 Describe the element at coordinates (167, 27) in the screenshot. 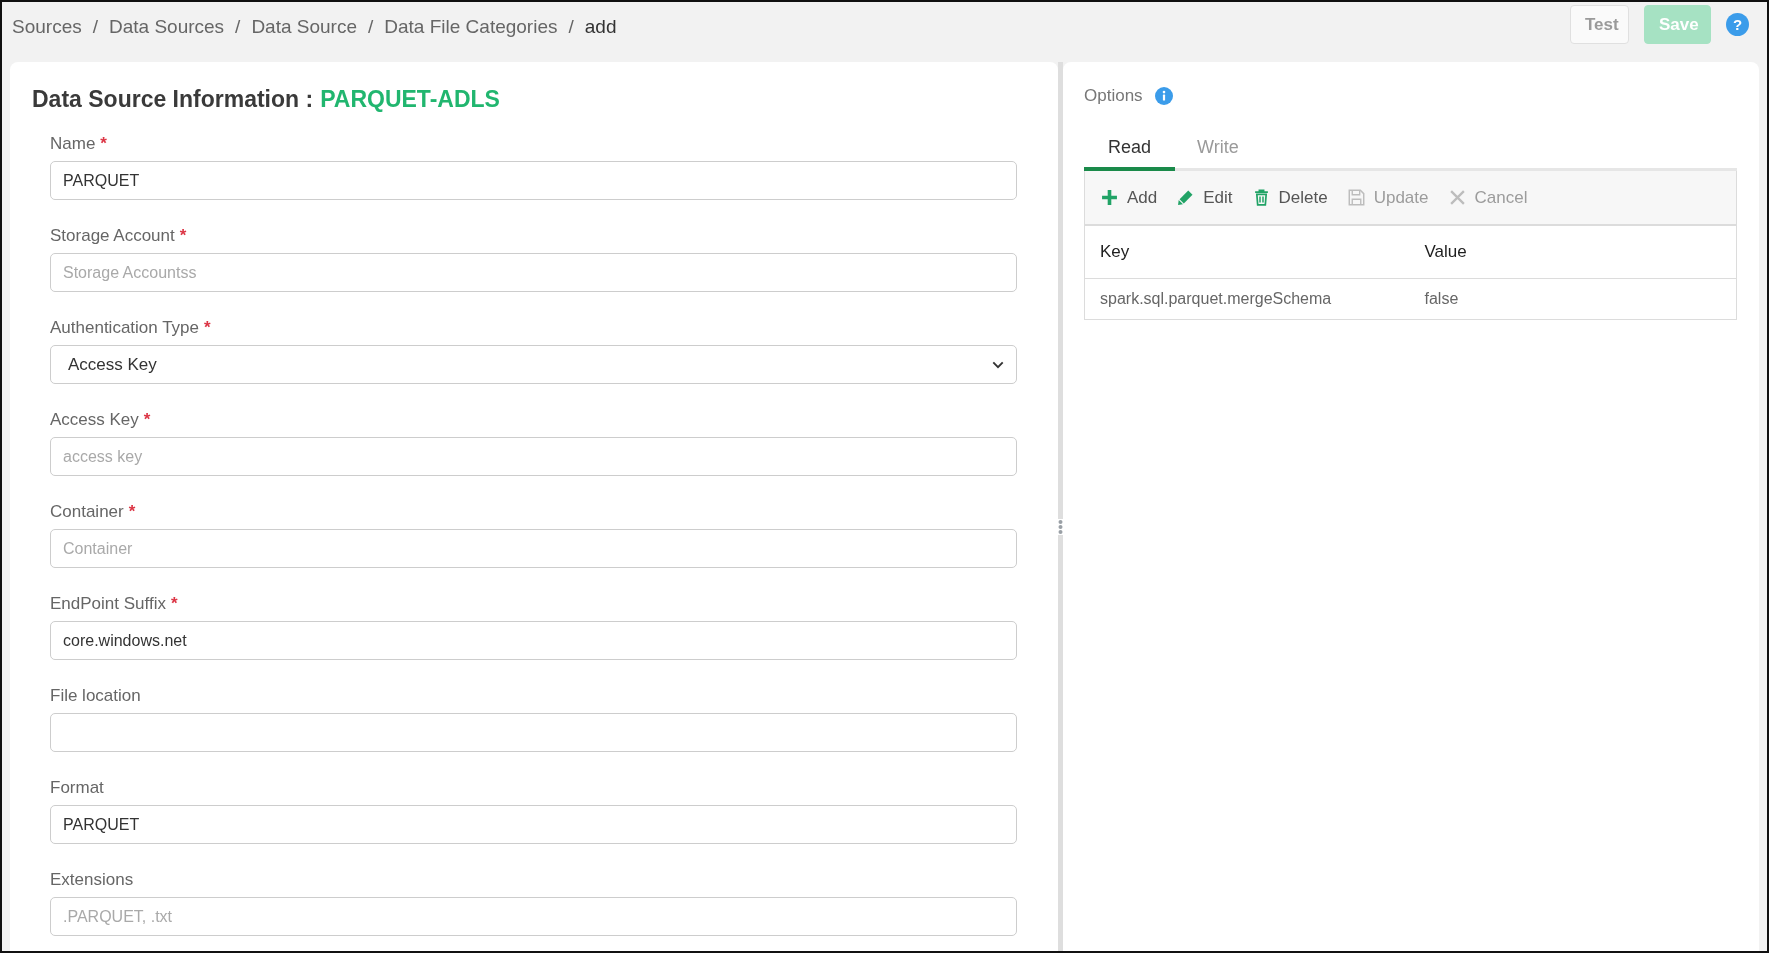

I see `breadcrumb-item: Data Sources` at that location.